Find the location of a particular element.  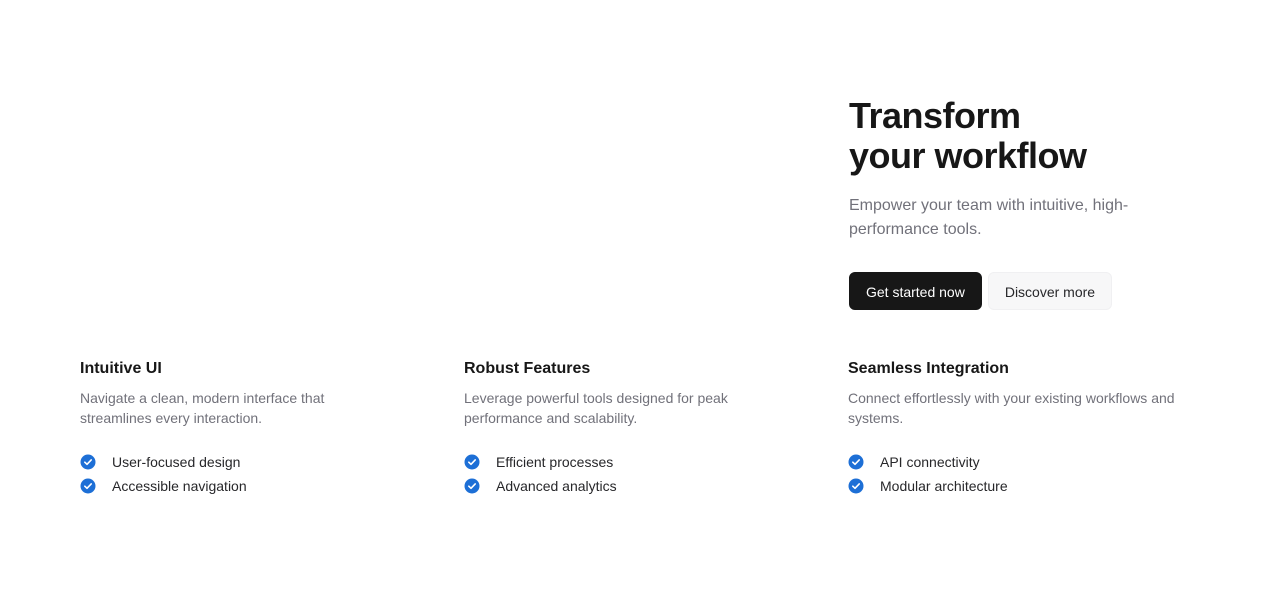

feature-list-item-label: Advanced analytics is located at coordinates (556, 486).